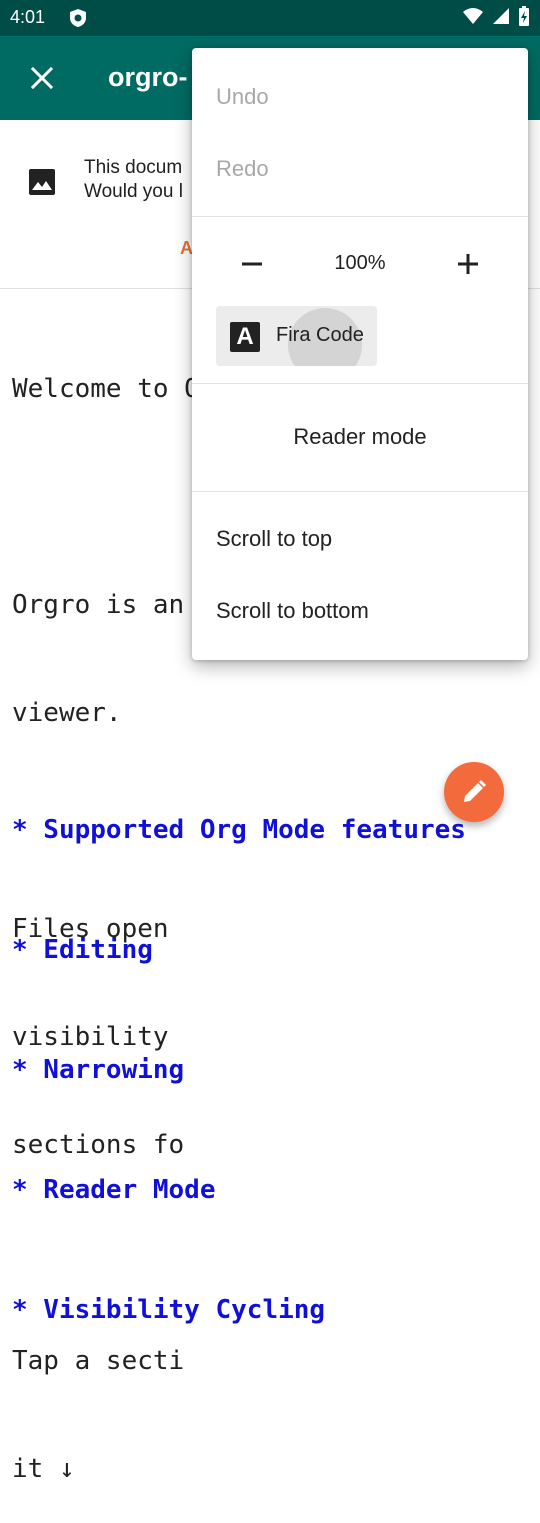 The width and height of the screenshot is (540, 1523). I want to click on close-icon, so click(42, 78).